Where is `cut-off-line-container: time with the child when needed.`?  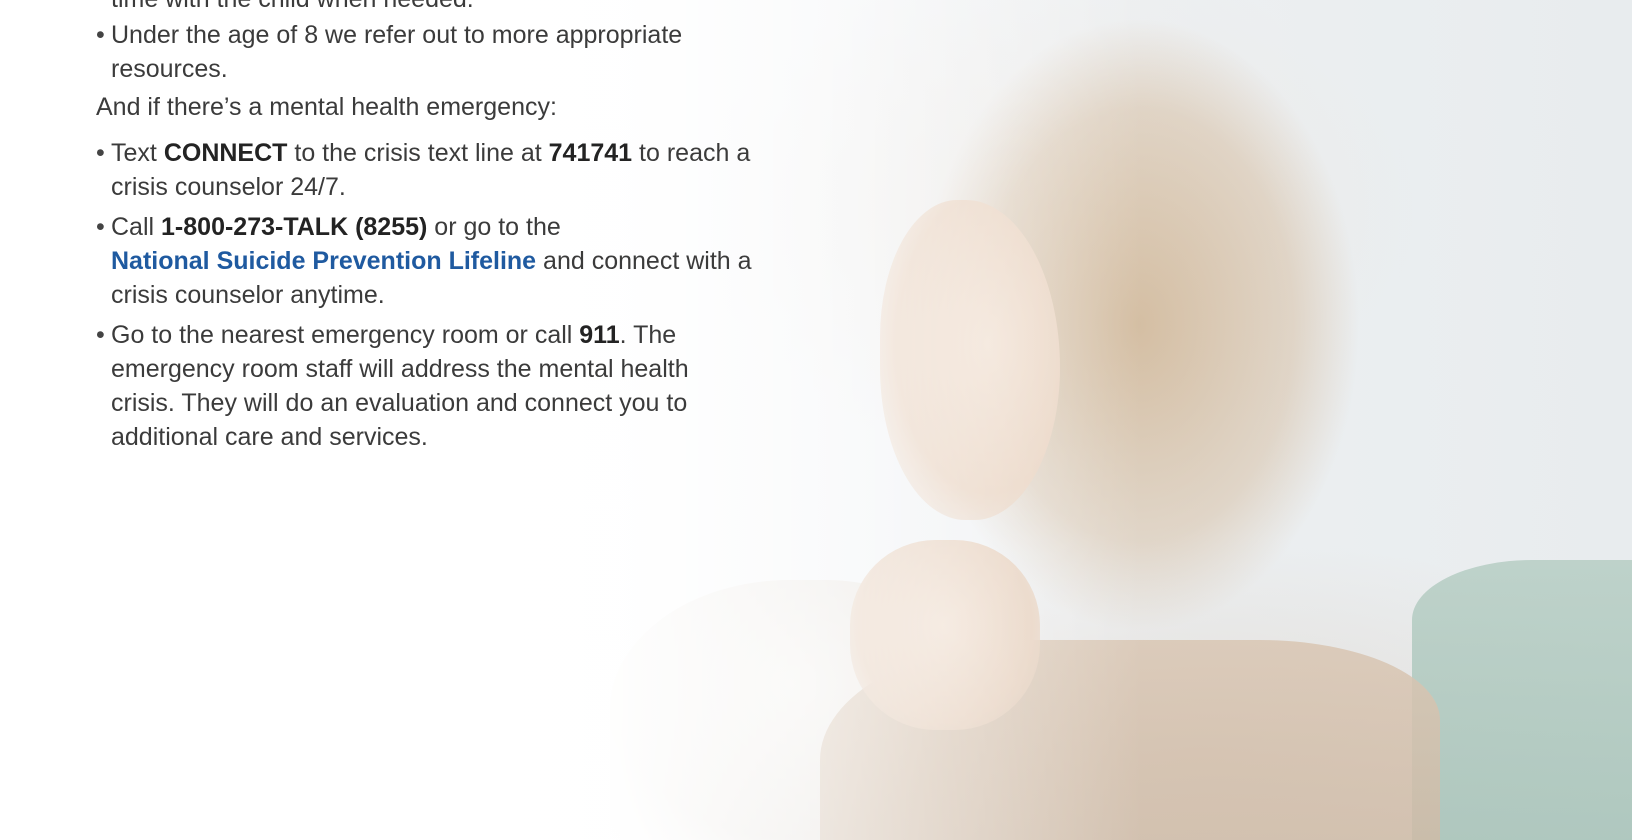 cut-off-line-container: time with the child when needed. is located at coordinates (426, 8).